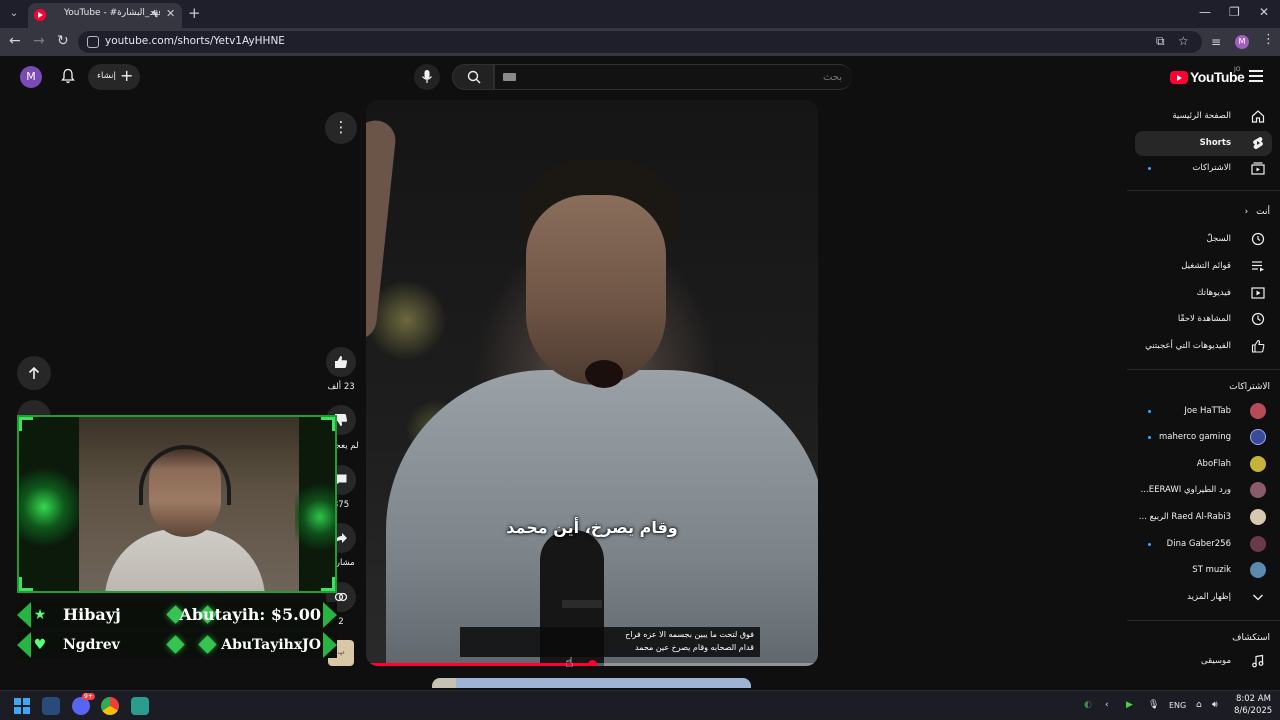  Describe the element at coordinates (341, 387) in the screenshot. I see `like-count: 23 ألف` at that location.